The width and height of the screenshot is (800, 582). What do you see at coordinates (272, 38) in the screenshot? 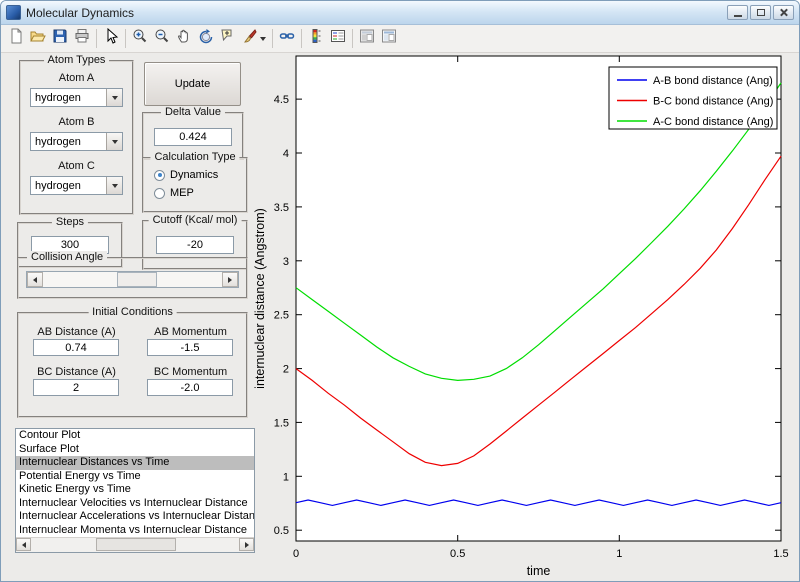
I see `toolbar-separator` at bounding box center [272, 38].